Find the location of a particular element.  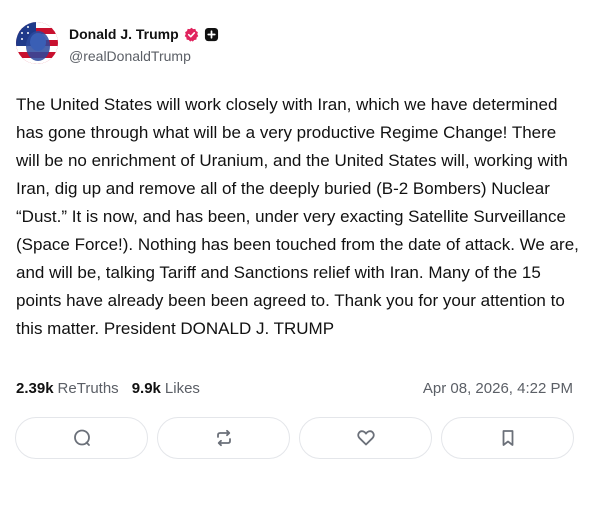

action-bar is located at coordinates (294, 438).